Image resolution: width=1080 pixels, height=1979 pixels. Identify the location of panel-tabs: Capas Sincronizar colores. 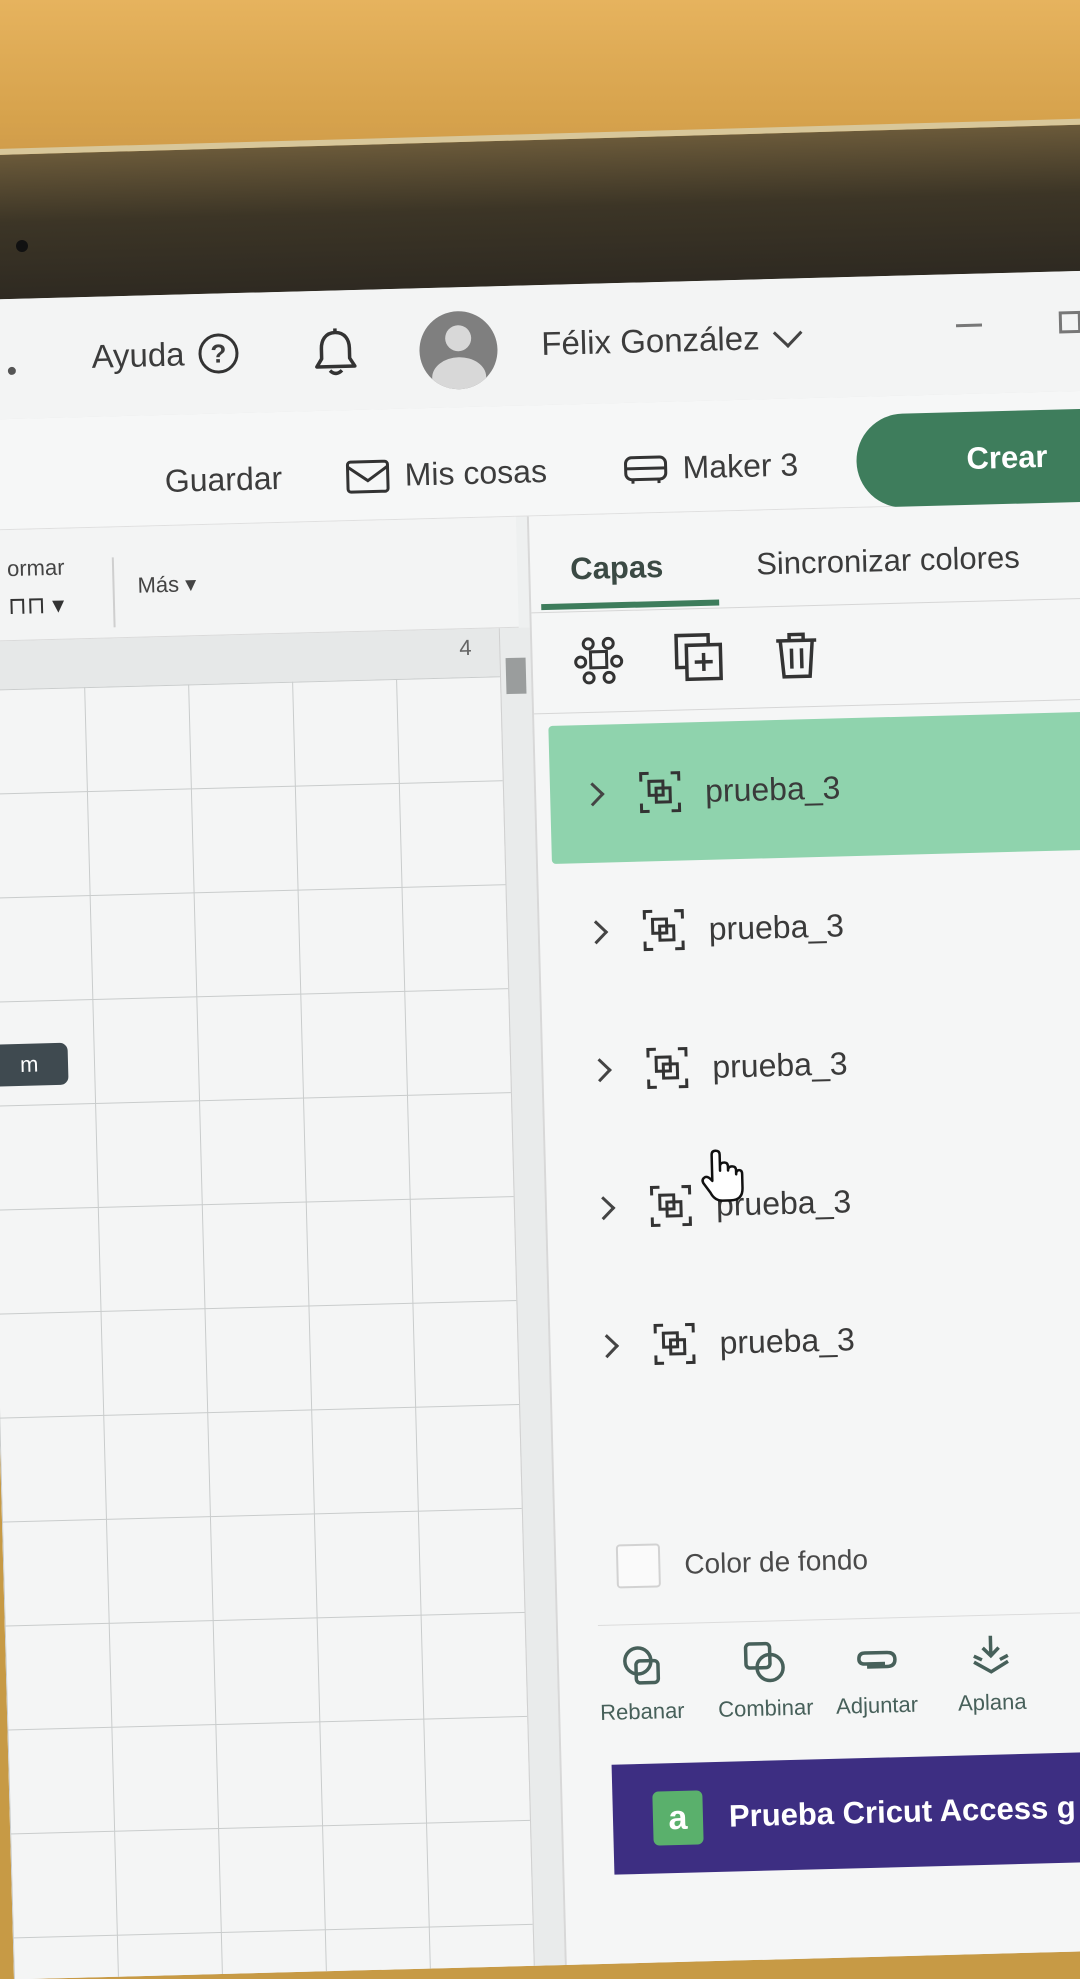
(804, 556).